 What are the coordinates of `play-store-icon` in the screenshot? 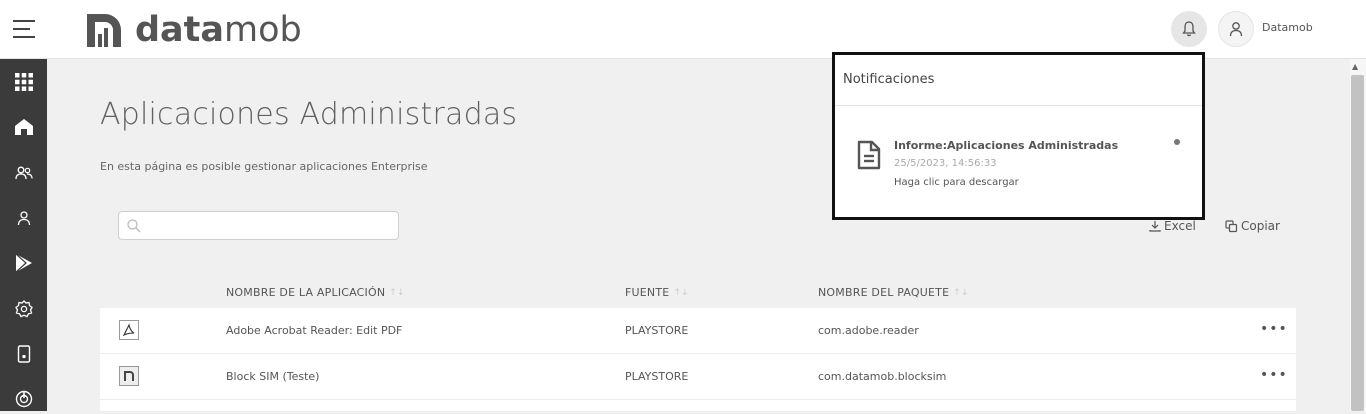 It's located at (23, 263).